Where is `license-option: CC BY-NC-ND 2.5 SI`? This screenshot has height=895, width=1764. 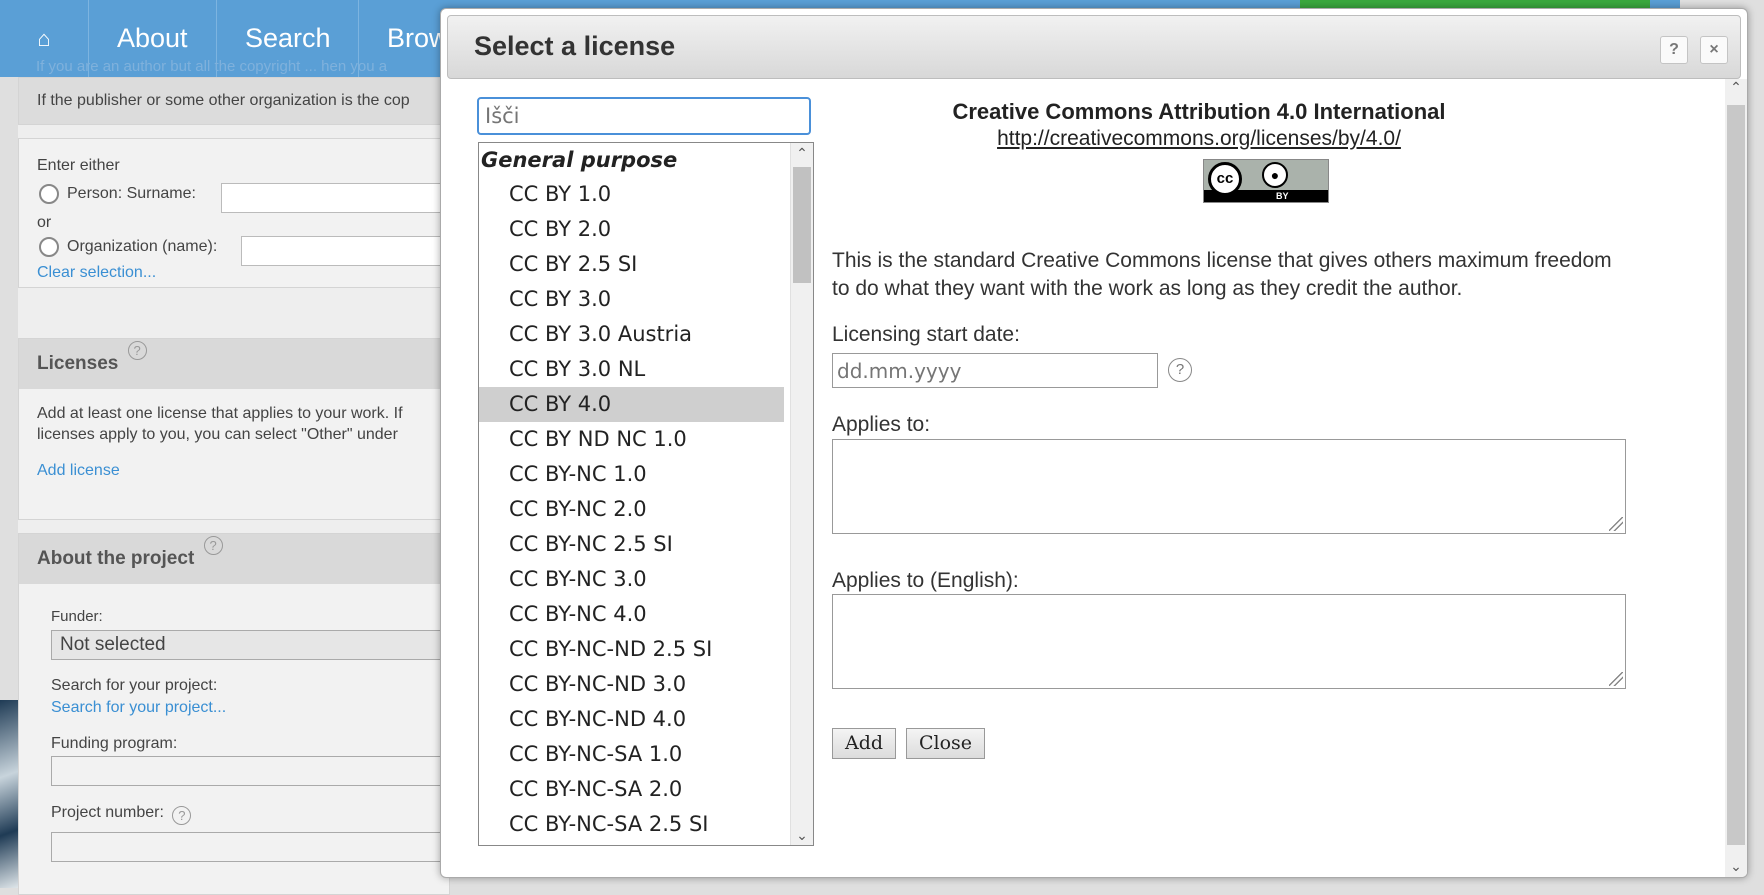
license-option: CC BY-NC-ND 2.5 SI is located at coordinates (631, 649).